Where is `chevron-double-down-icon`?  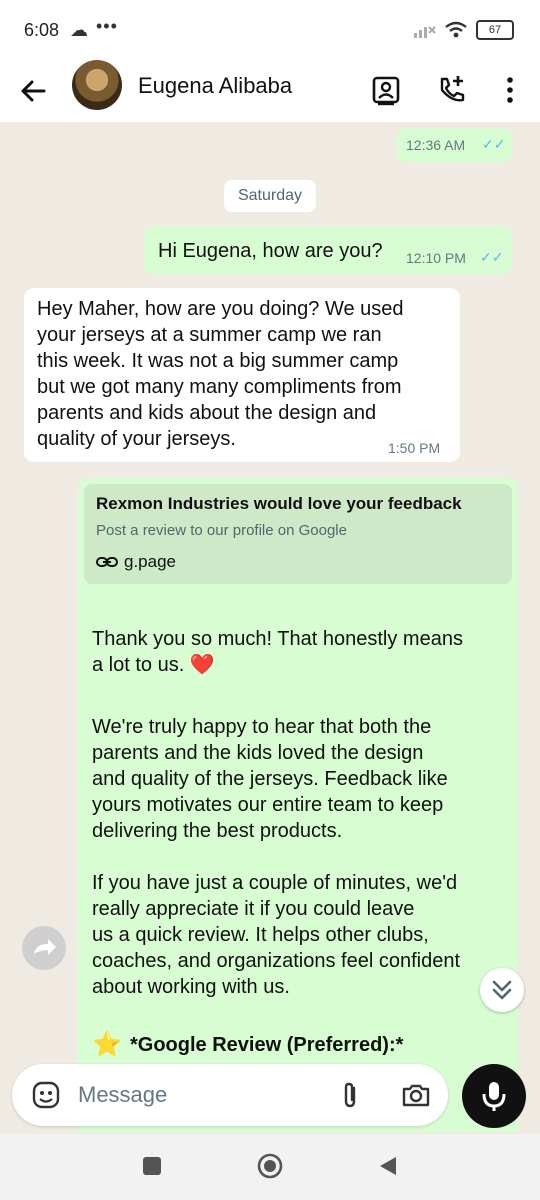
chevron-double-down-icon is located at coordinates (502, 990).